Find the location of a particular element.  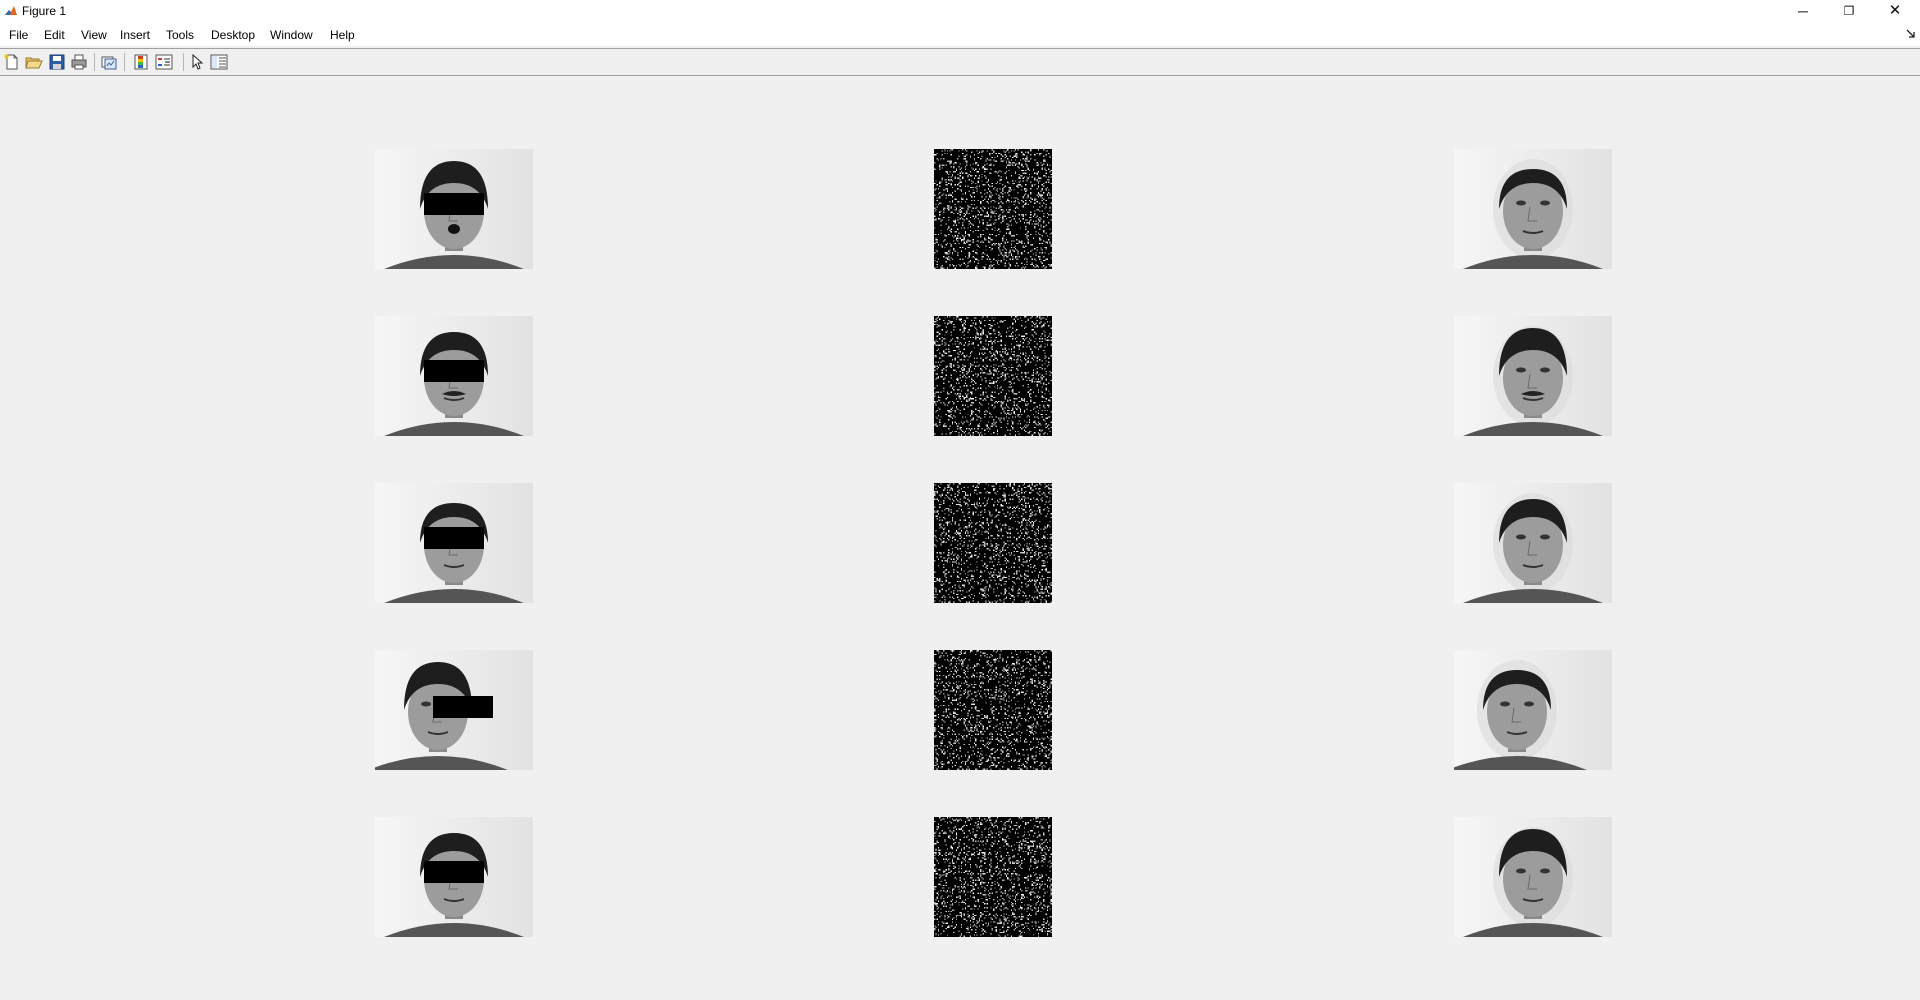

menu-tools: Tools is located at coordinates (180, 35).